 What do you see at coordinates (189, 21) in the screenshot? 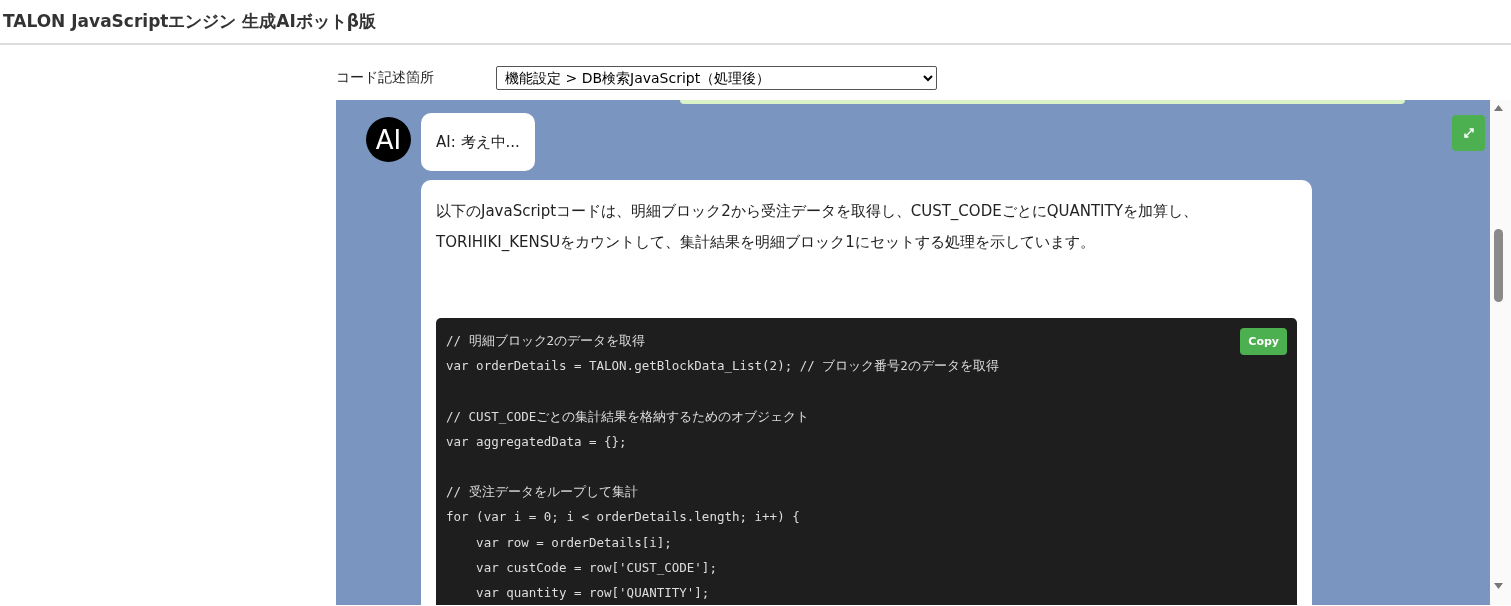
I see `app-title: TALON JavaScriptエンジン 生成AIボットβ版` at bounding box center [189, 21].